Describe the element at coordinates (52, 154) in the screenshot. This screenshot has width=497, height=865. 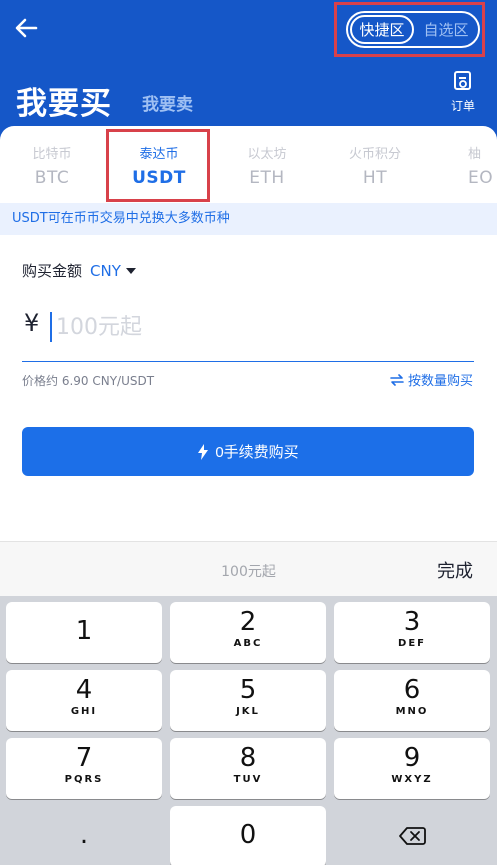
I see `tab-label-cn: 比特币` at that location.